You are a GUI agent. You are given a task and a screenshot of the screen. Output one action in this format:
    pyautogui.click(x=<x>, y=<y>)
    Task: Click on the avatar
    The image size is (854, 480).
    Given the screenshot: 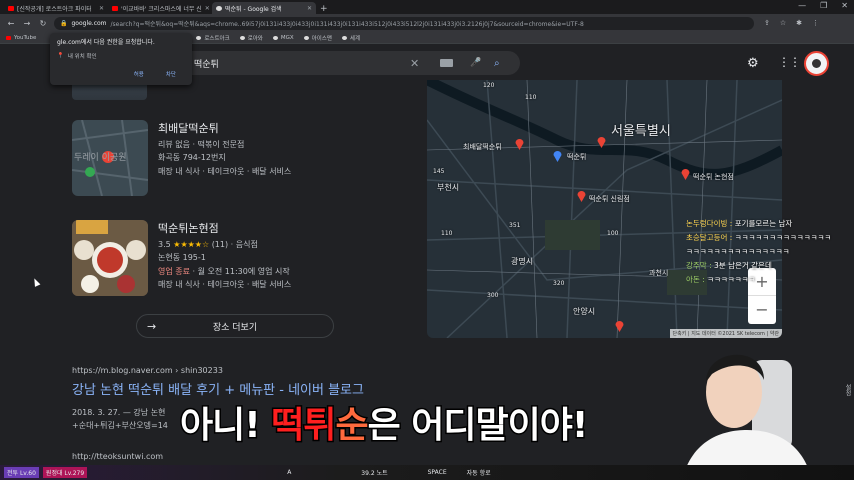 What is the action you would take?
    pyautogui.click(x=816, y=63)
    